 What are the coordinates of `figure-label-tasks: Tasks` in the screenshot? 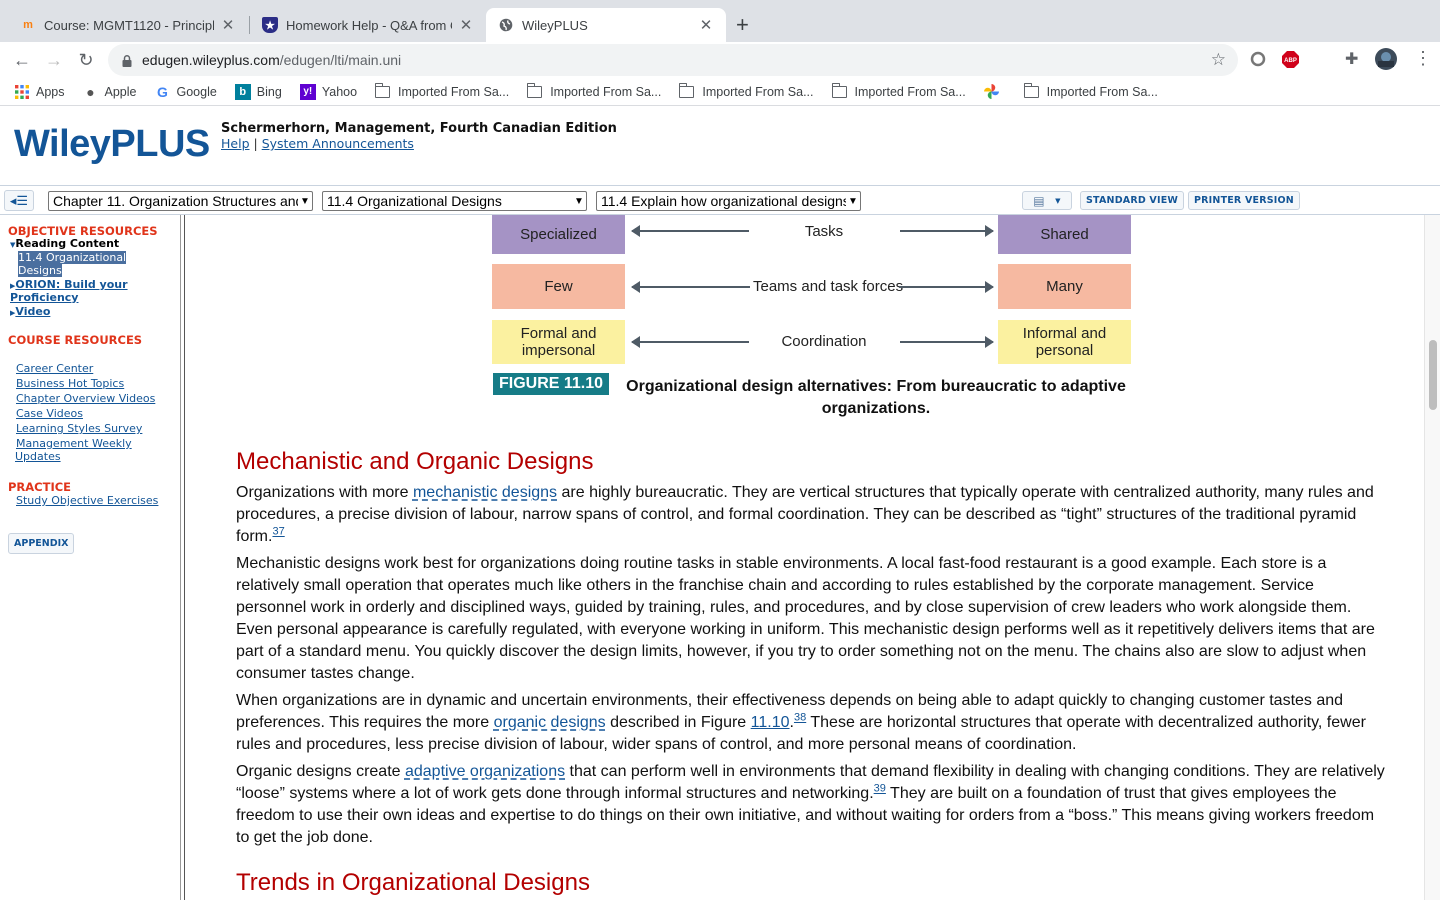 It's located at (824, 231).